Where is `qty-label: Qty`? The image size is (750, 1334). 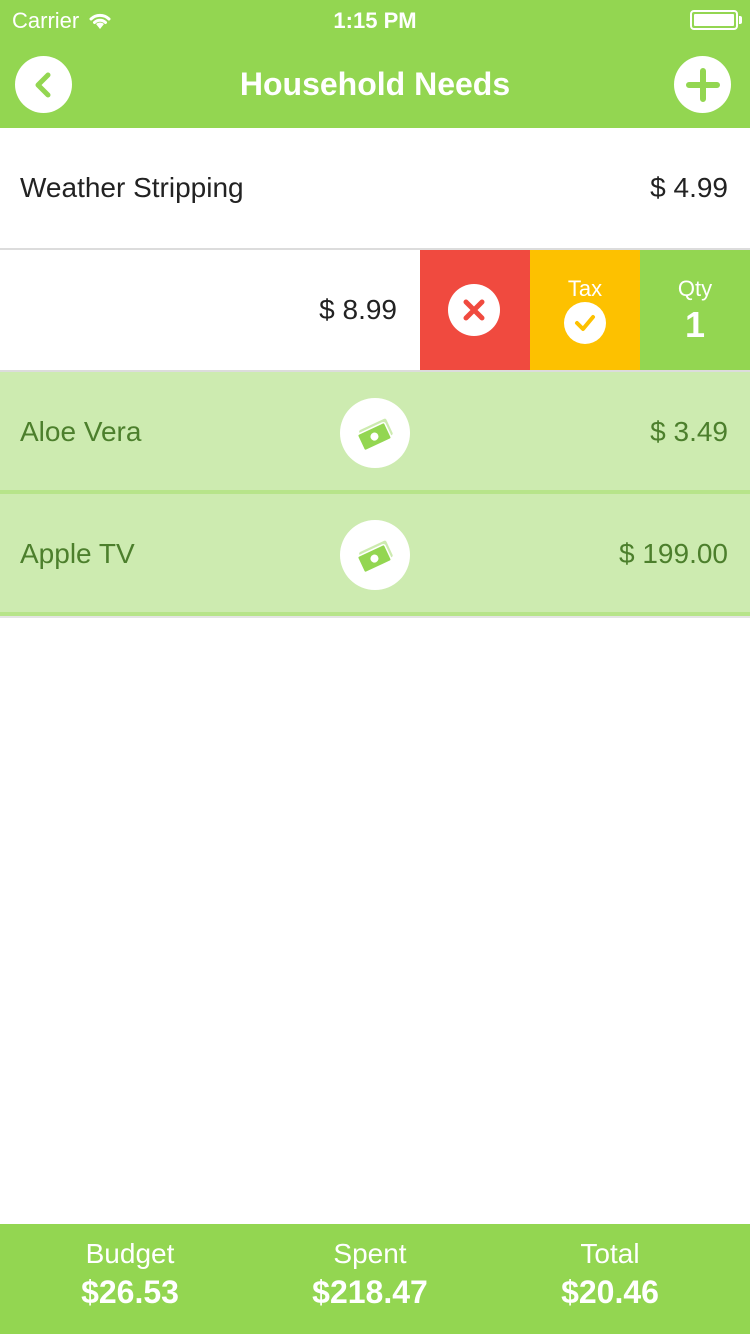
qty-label: Qty is located at coordinates (695, 288).